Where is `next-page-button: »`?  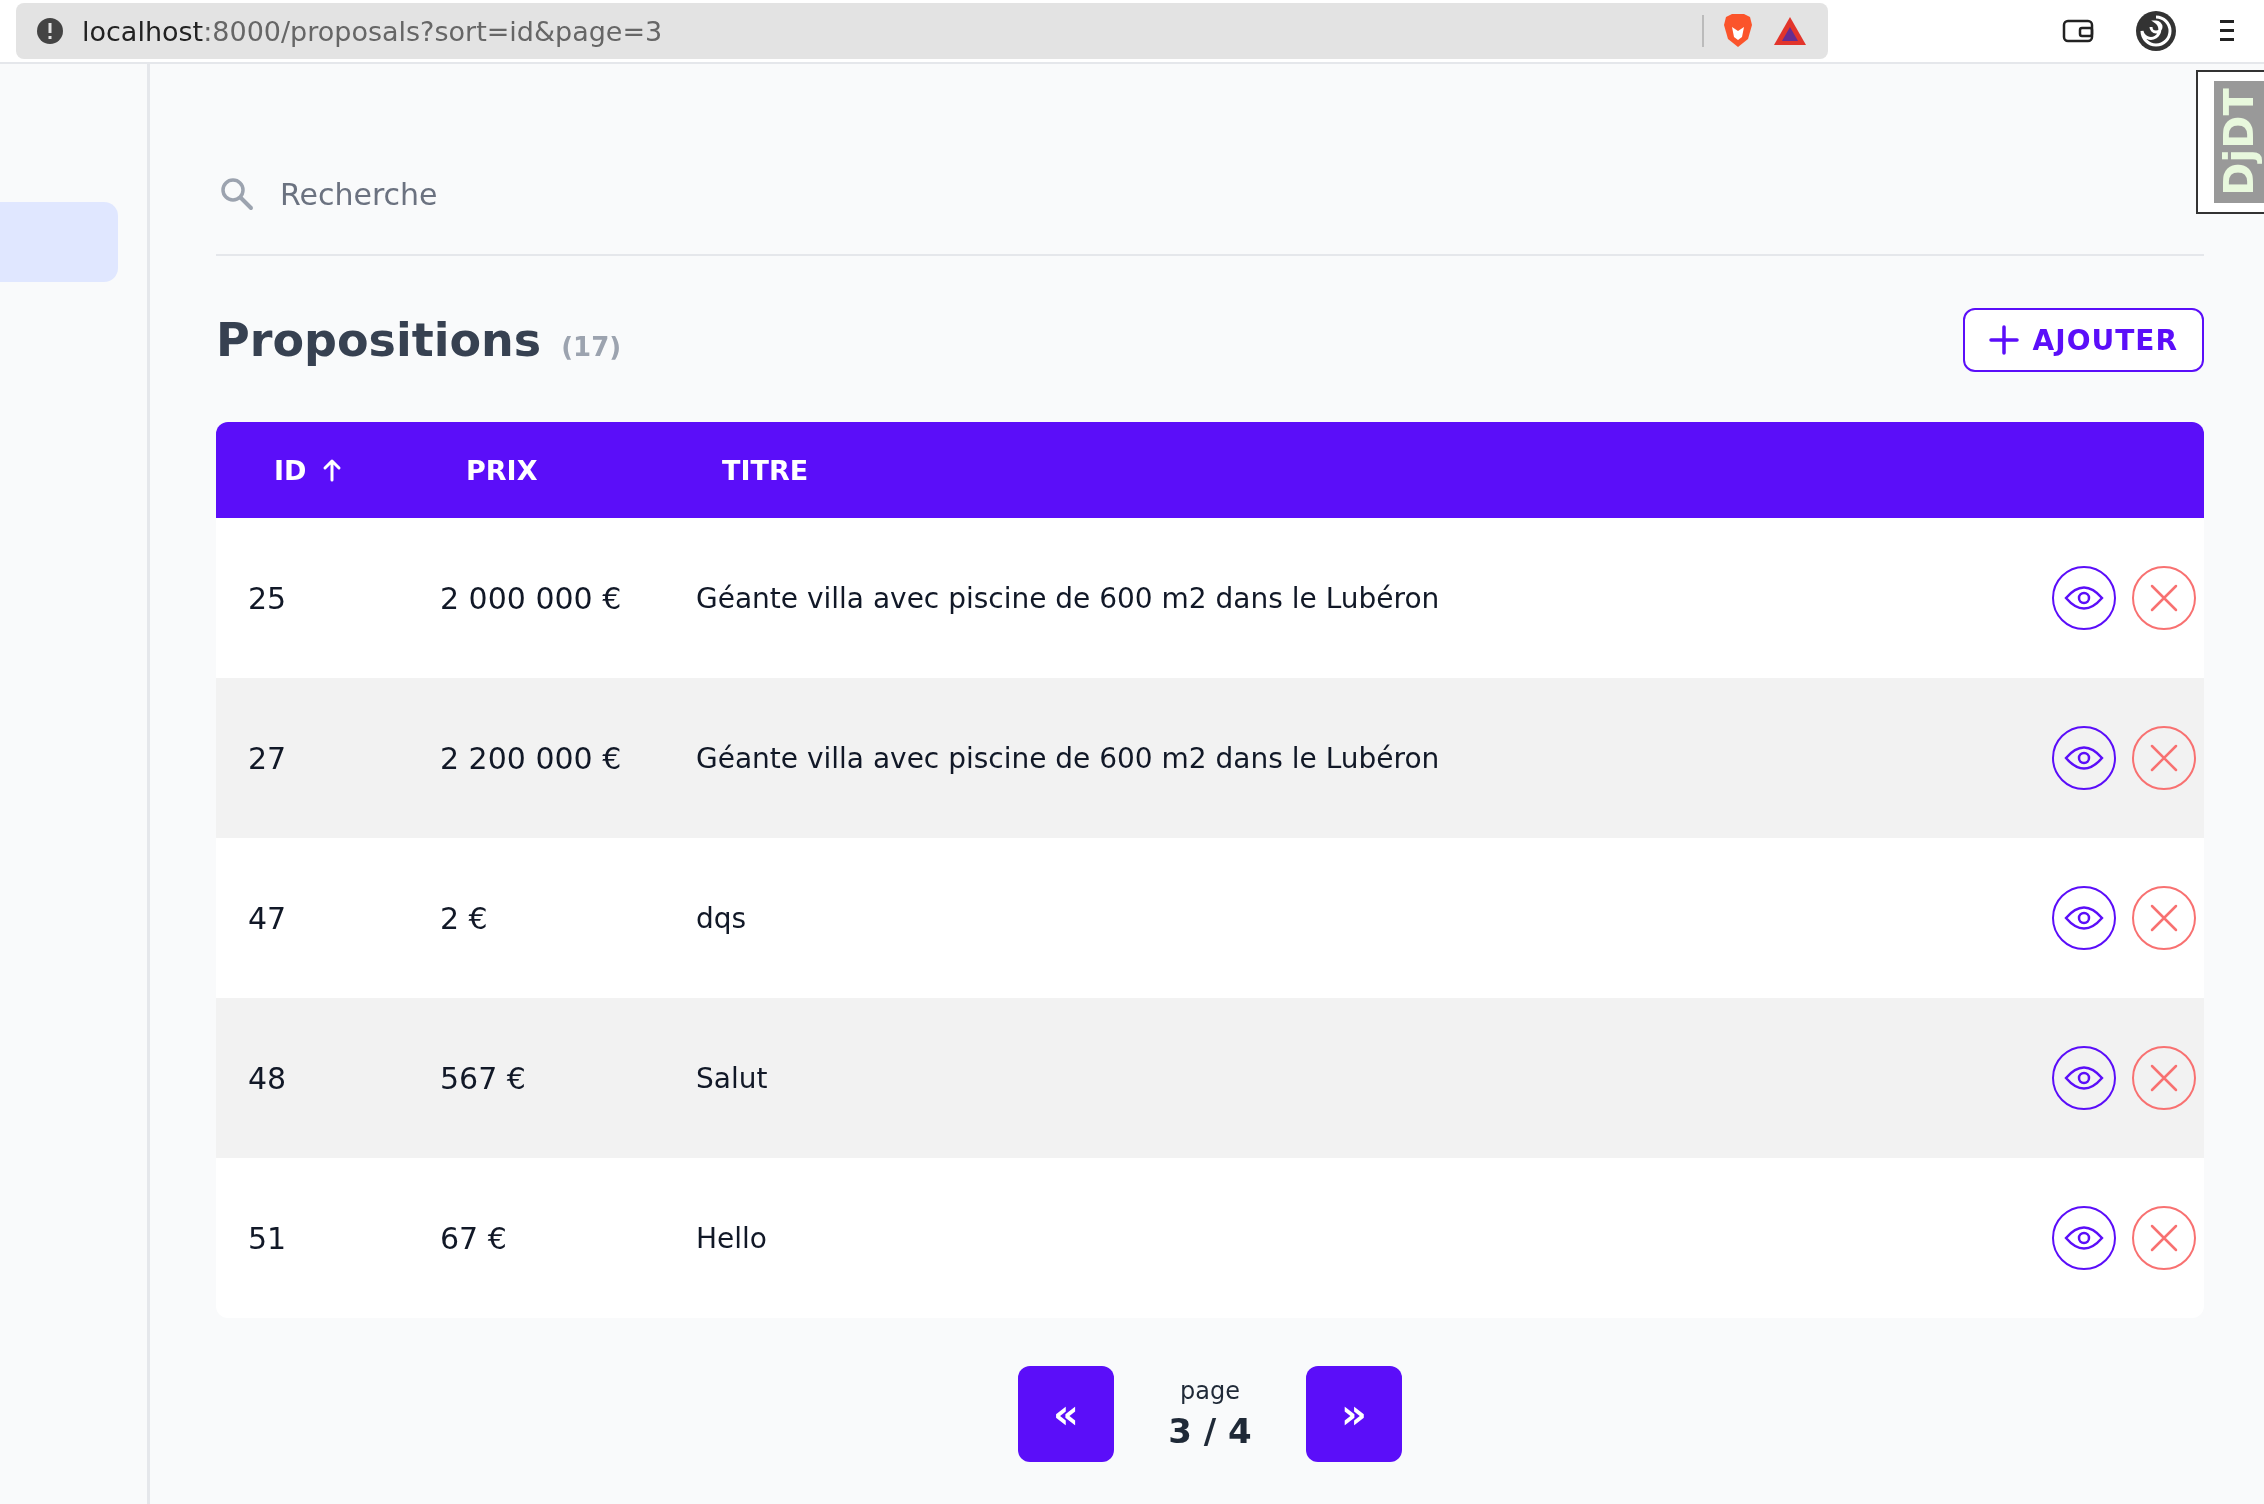 next-page-button: » is located at coordinates (1354, 1414).